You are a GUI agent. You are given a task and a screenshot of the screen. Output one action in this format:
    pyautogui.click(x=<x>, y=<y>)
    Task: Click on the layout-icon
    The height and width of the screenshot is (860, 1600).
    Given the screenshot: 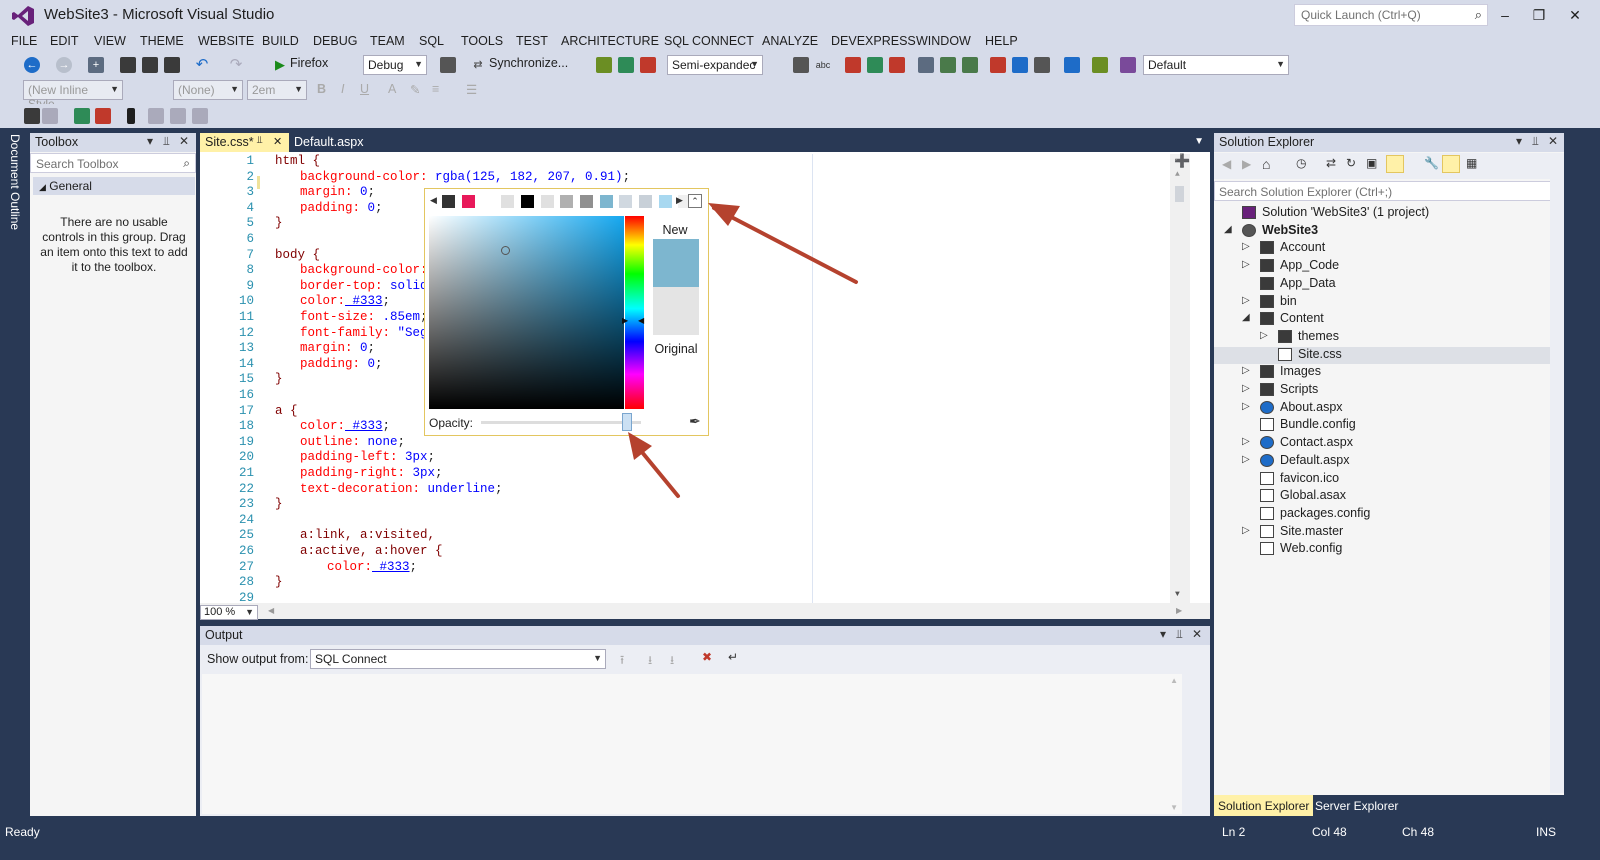 What is the action you would take?
    pyautogui.click(x=1128, y=65)
    